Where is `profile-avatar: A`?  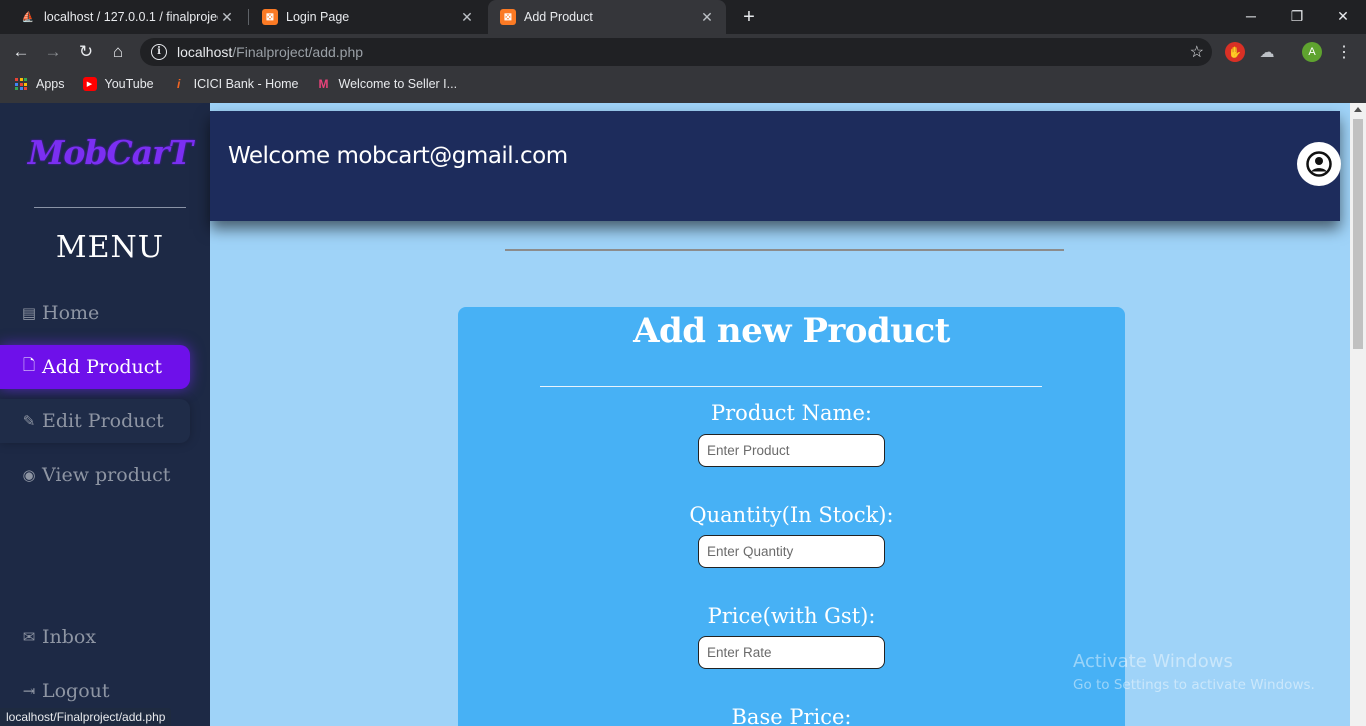
profile-avatar: A is located at coordinates (1312, 52).